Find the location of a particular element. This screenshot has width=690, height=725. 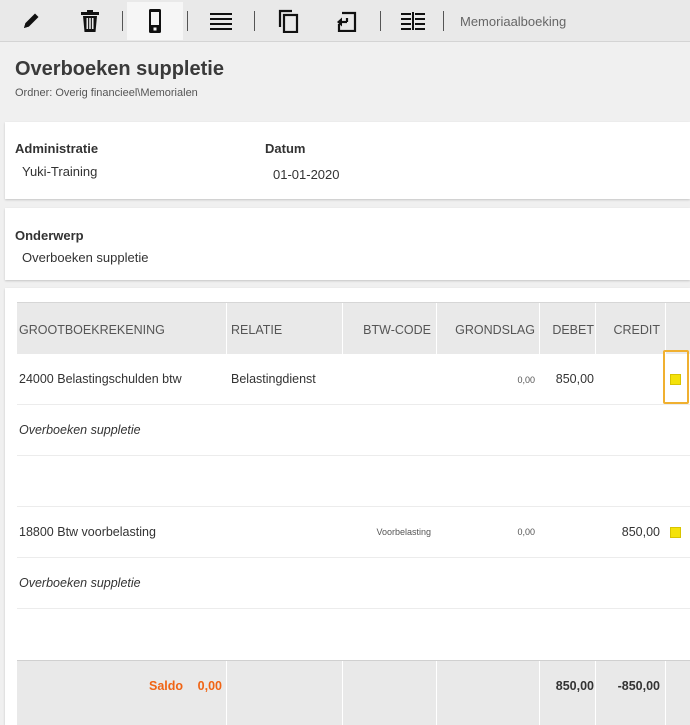

mobile-icon is located at coordinates (155, 21).